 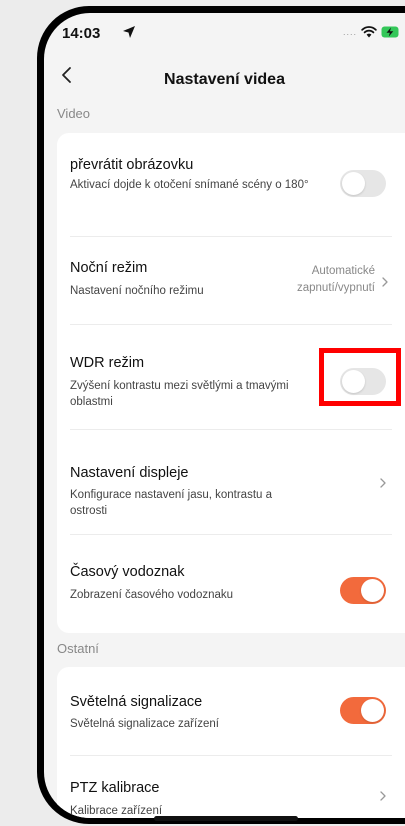 What do you see at coordinates (336, 279) in the screenshot?
I see `night-mode-value: Automatické zapnutí/vypnutí` at bounding box center [336, 279].